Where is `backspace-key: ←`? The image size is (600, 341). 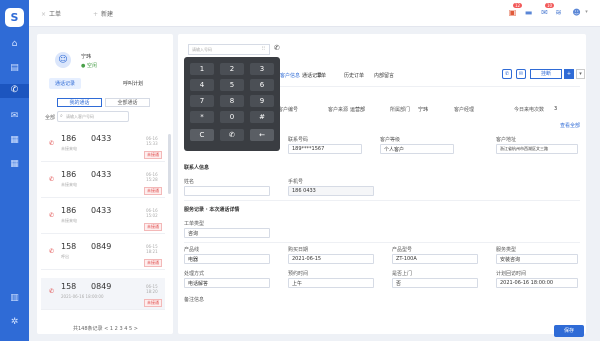
backspace-key: ← is located at coordinates (262, 135).